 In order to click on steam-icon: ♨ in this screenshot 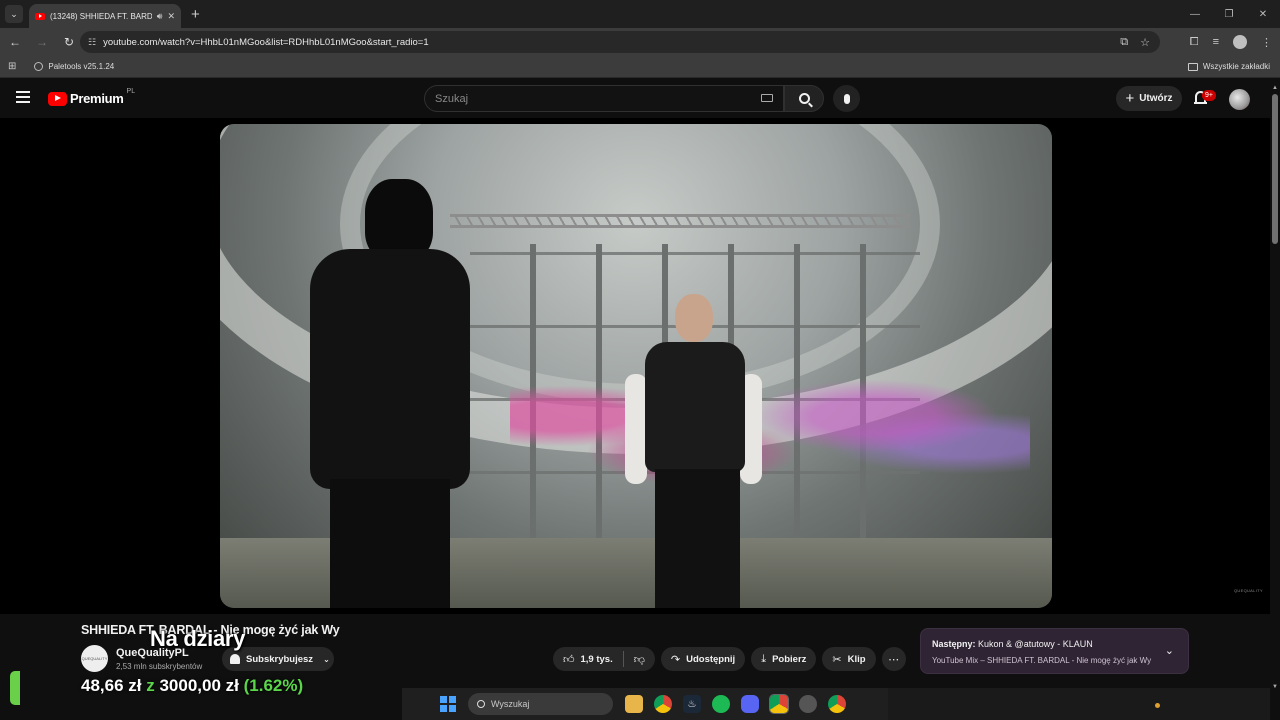, I will do `click(692, 704)`.